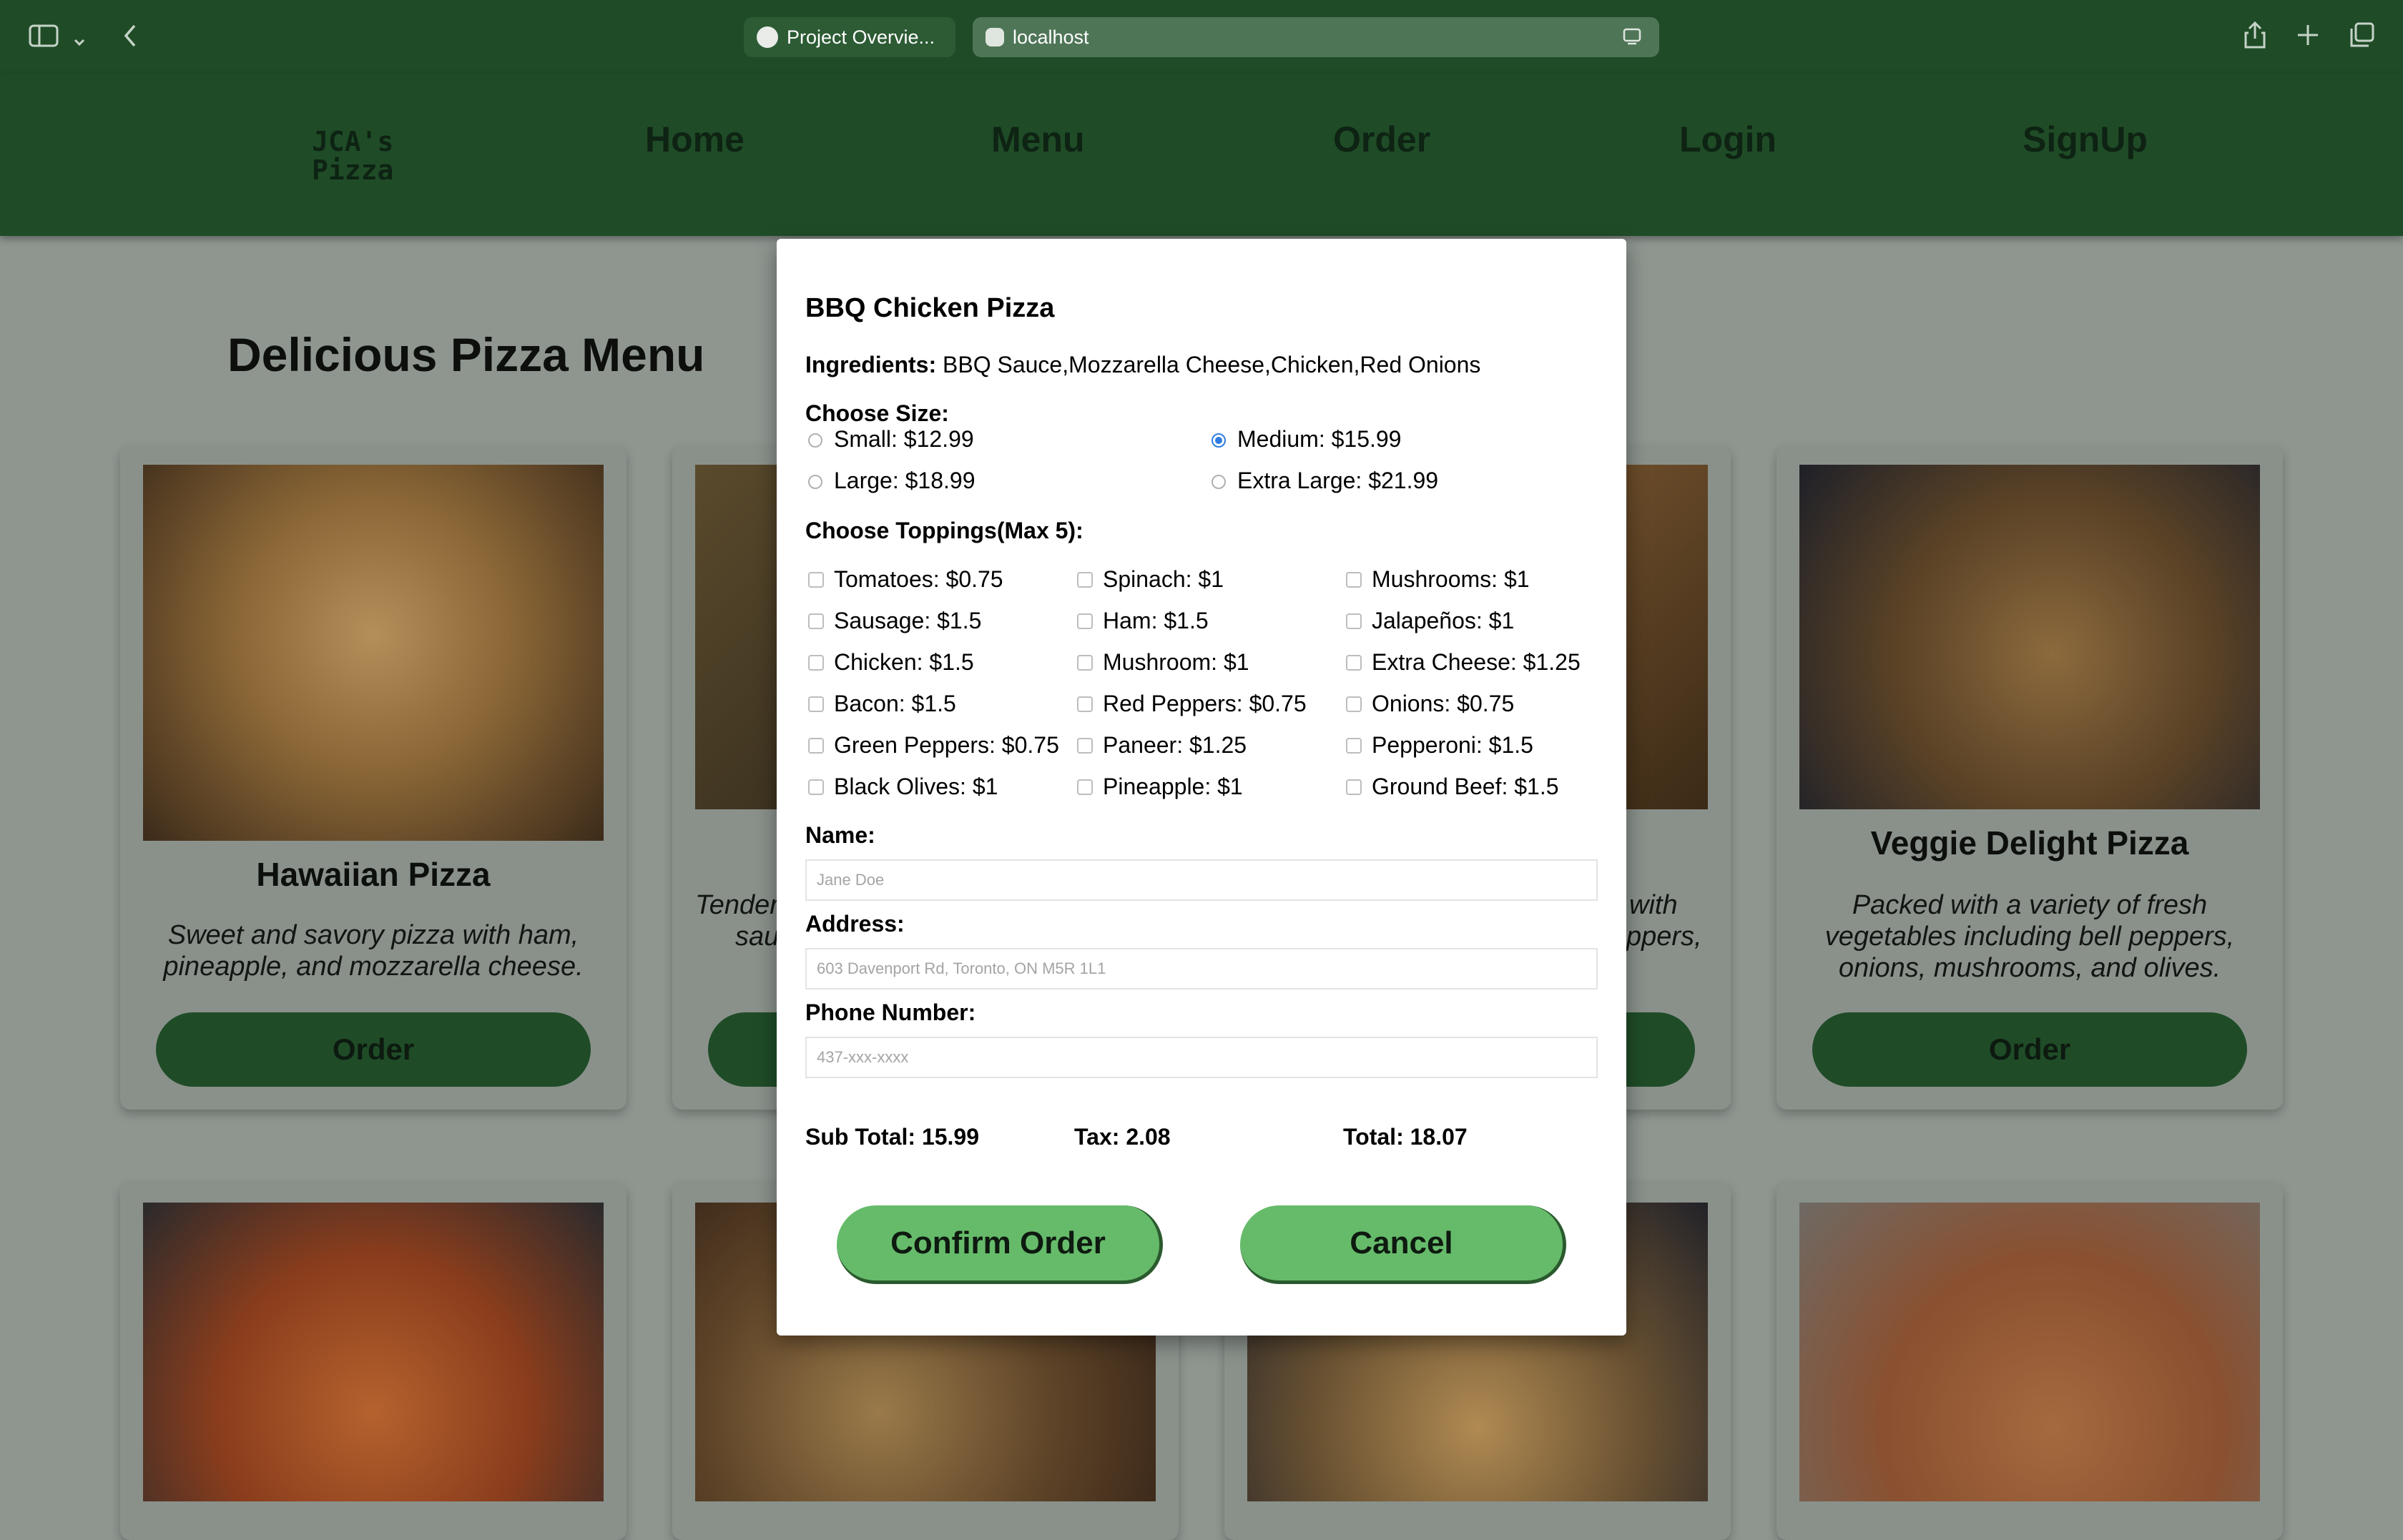  What do you see at coordinates (1219, 441) in the screenshot?
I see `size-medium-radio` at bounding box center [1219, 441].